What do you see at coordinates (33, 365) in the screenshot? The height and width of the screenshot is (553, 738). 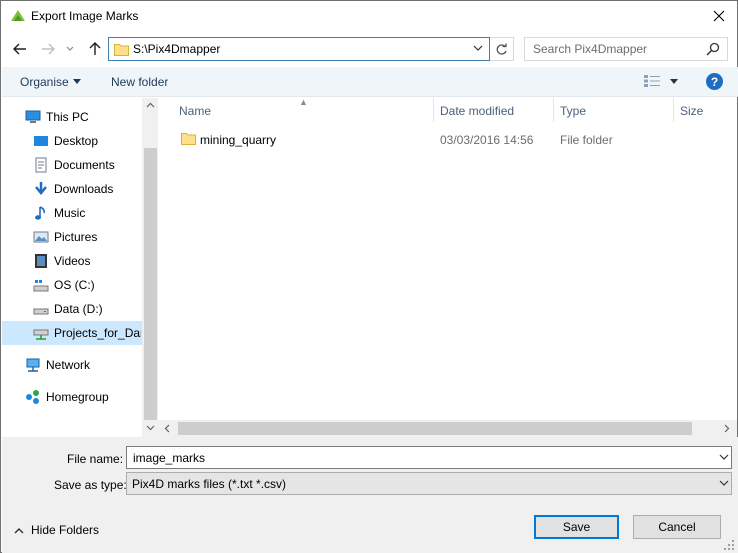 I see `network-icon` at bounding box center [33, 365].